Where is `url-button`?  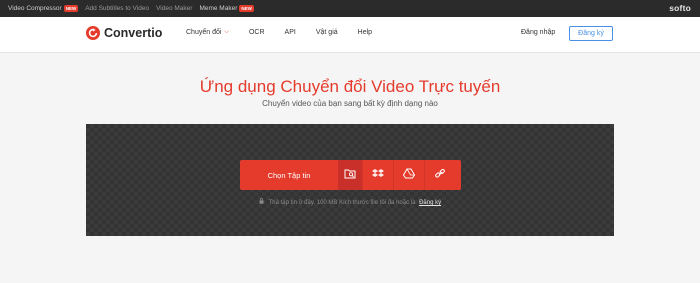 url-button is located at coordinates (439, 175).